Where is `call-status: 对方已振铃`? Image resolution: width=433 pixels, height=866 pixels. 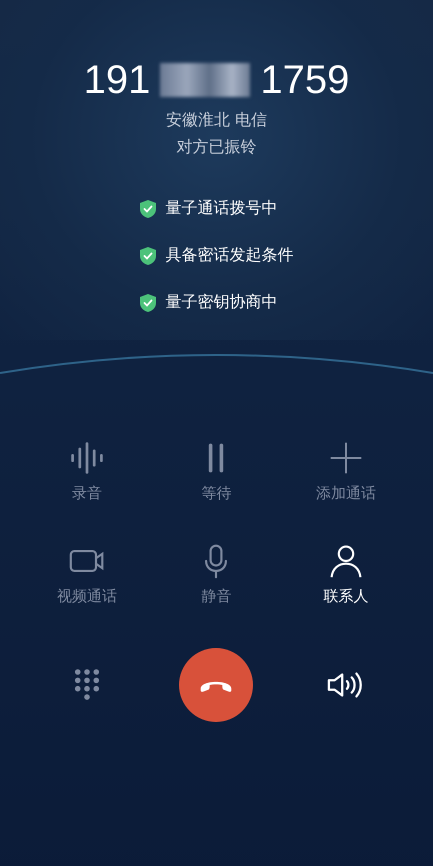 call-status: 对方已振铃 is located at coordinates (216, 147).